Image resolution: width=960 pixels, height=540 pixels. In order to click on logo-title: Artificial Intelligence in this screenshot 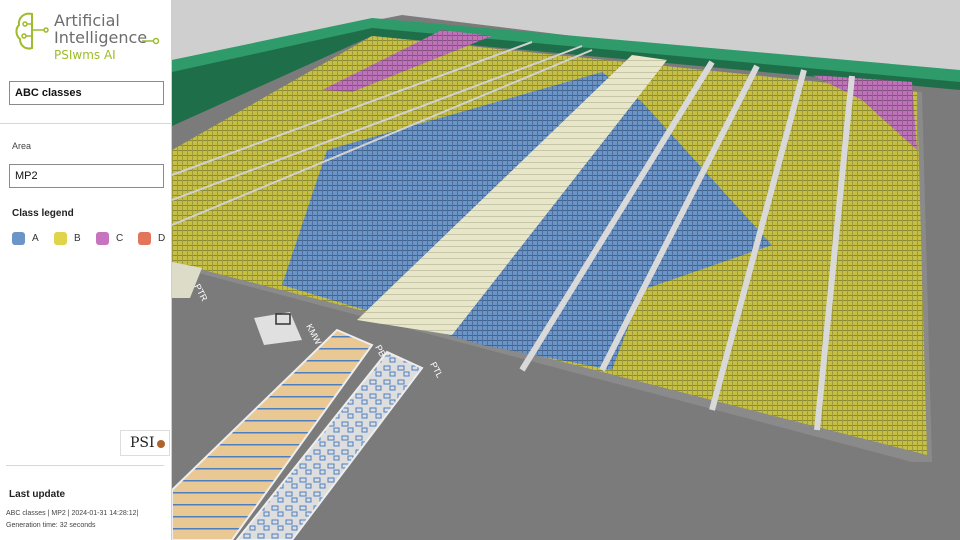, I will do `click(100, 29)`.